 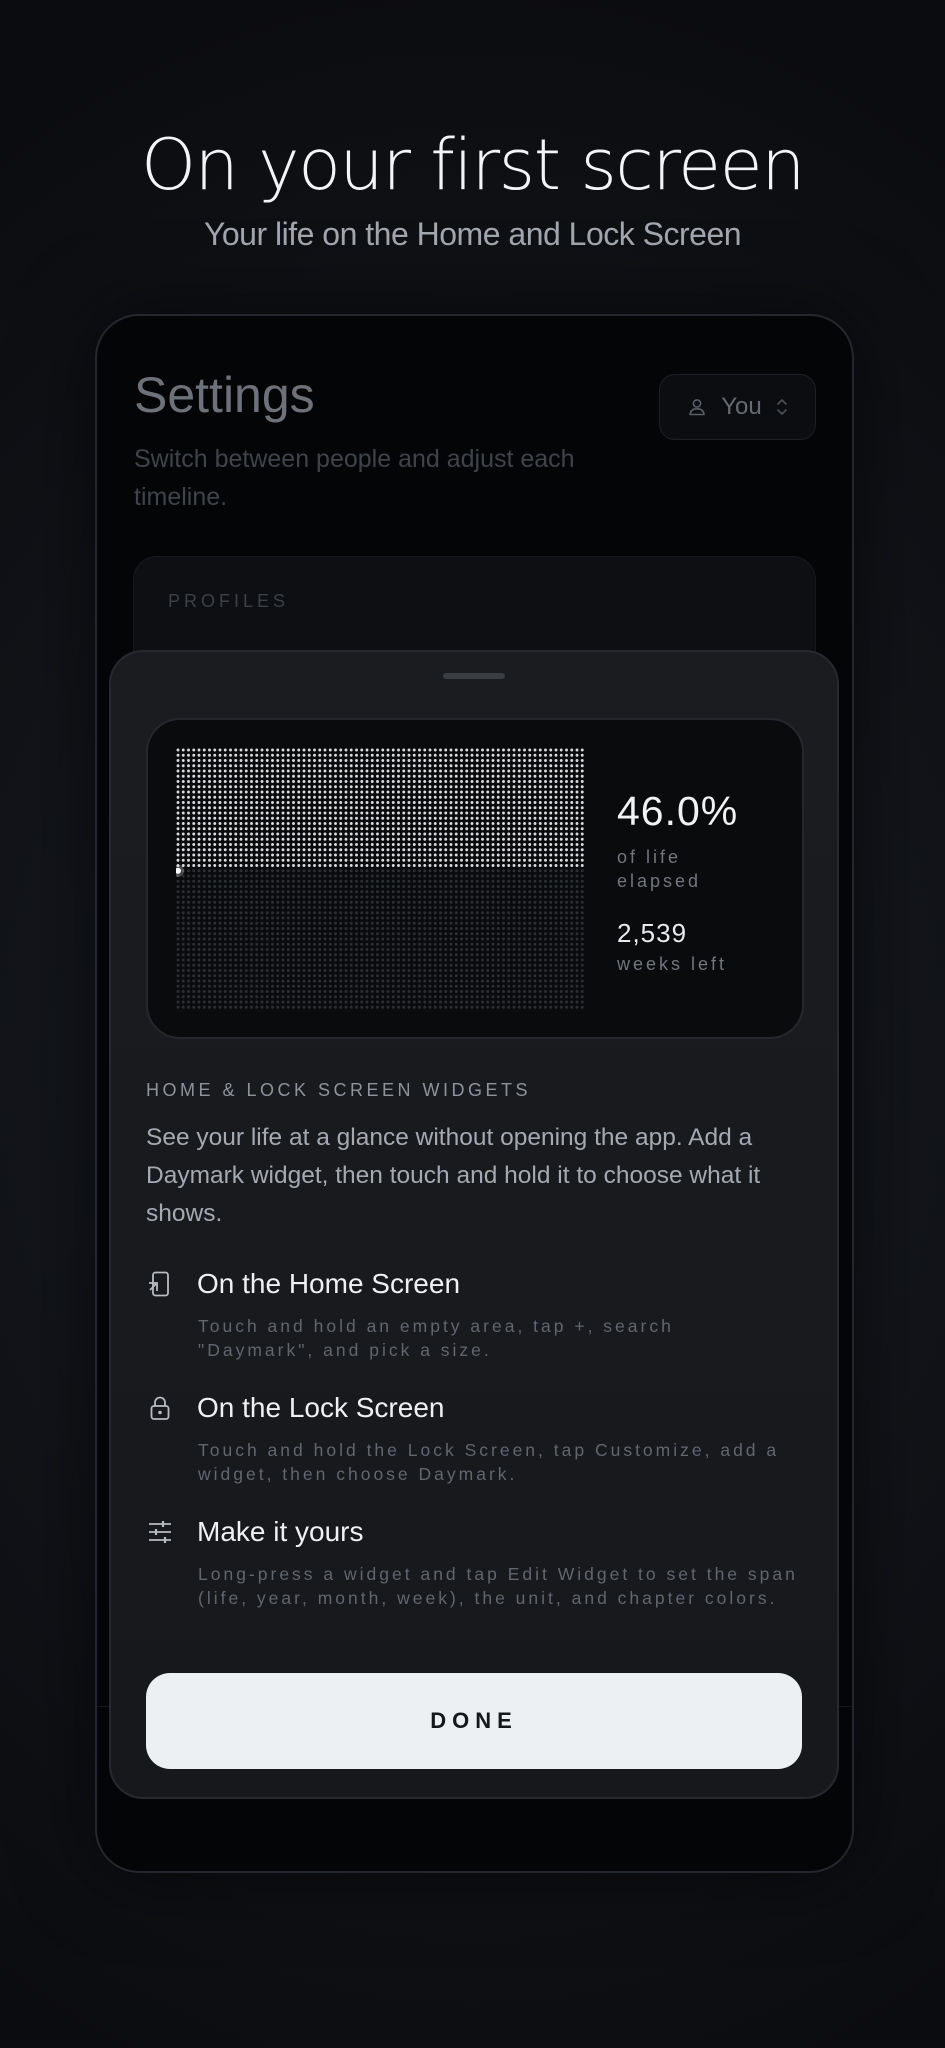 I want to click on home-screen-add-icon, so click(x=159, y=1284).